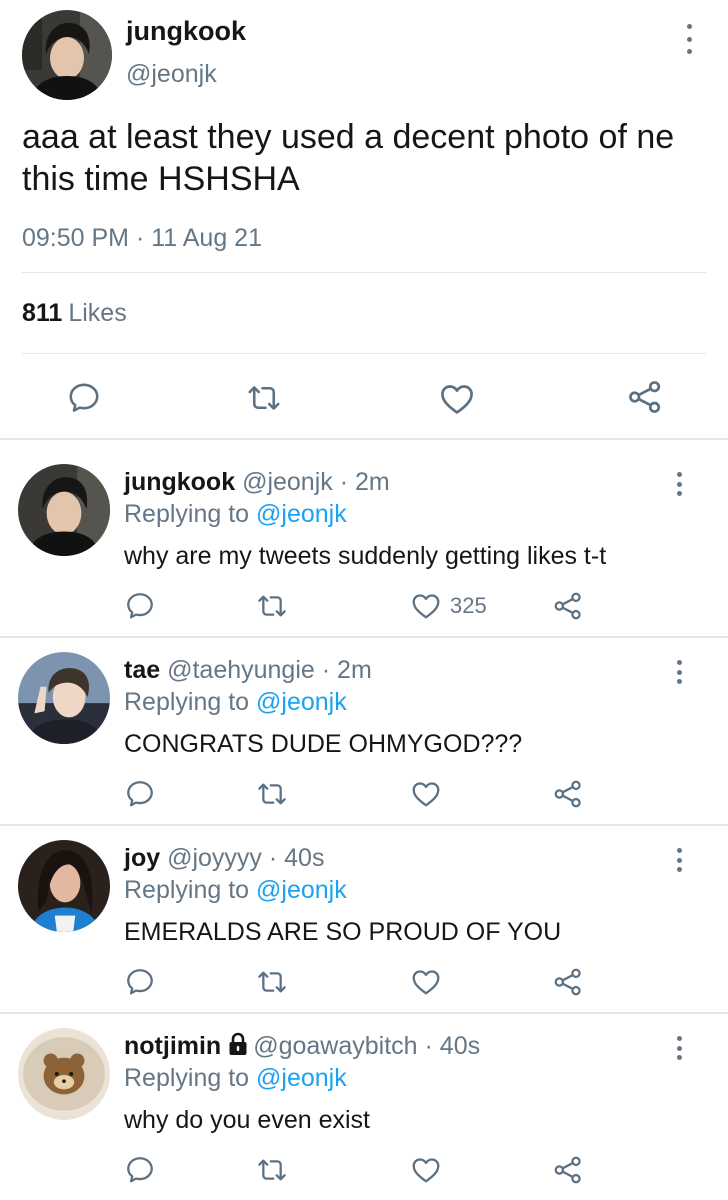 The image size is (728, 1200). What do you see at coordinates (42, 313) in the screenshot?
I see `likes-number: 811` at bounding box center [42, 313].